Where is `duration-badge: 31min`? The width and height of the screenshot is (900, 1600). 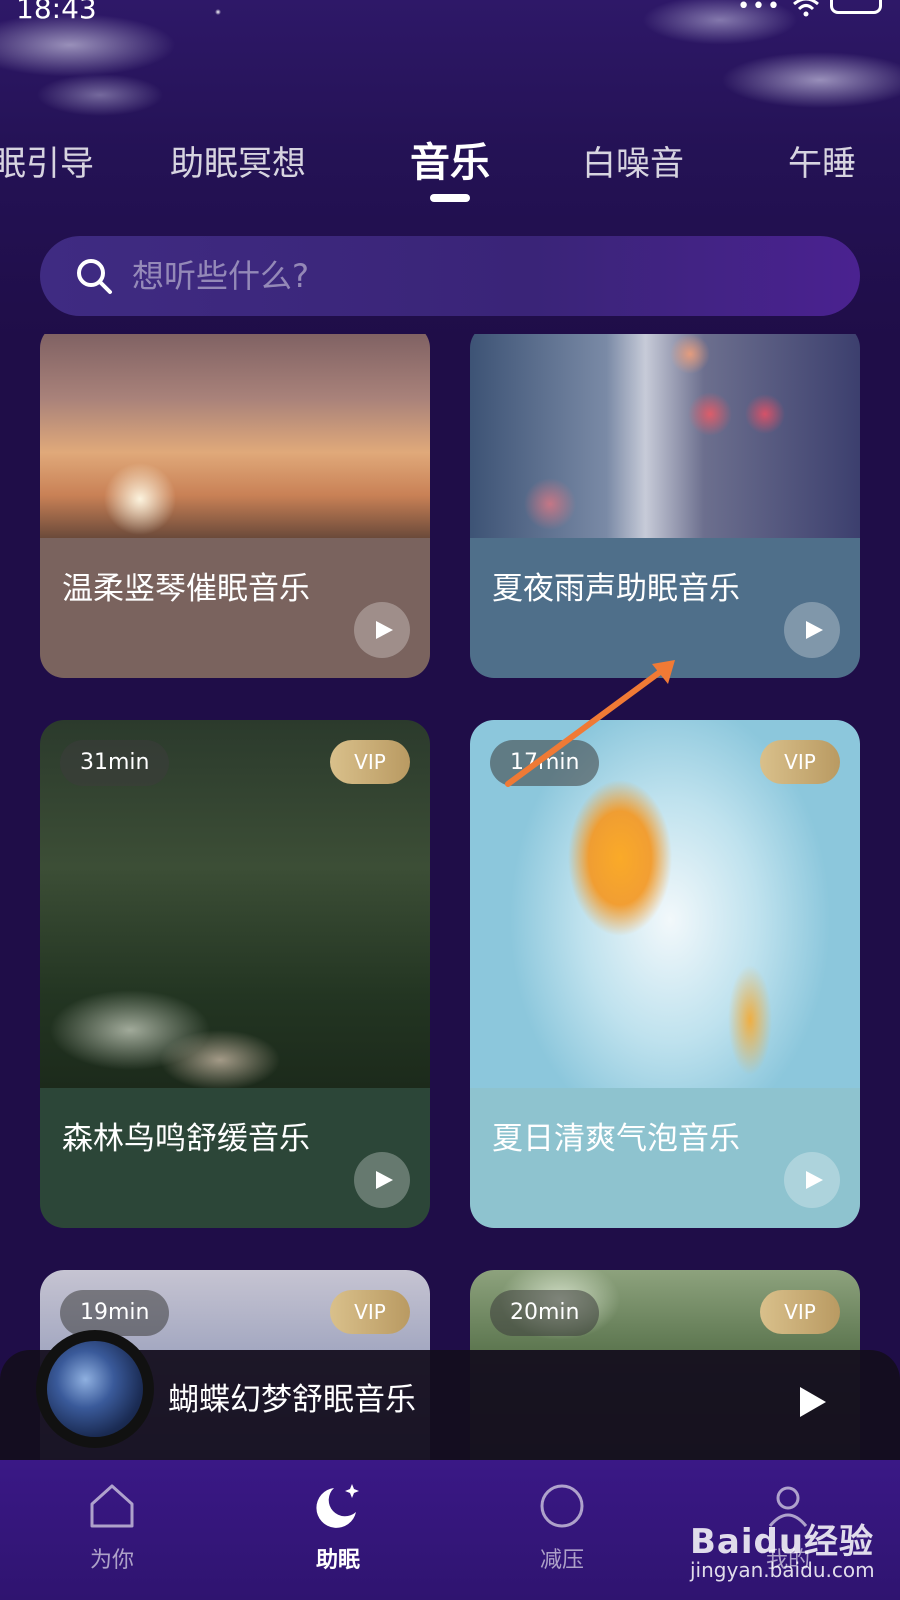 duration-badge: 31min is located at coordinates (115, 763).